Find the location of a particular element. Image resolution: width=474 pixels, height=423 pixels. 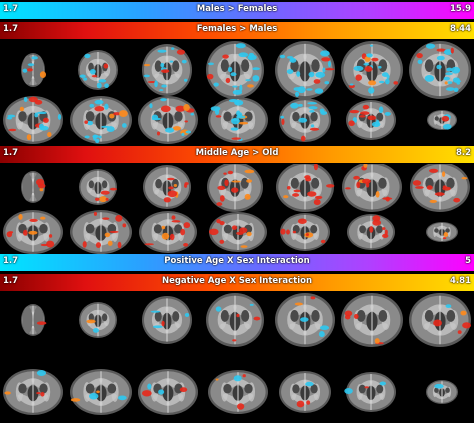

colorbar-max-label: 4.81 is located at coordinates (460, 281).